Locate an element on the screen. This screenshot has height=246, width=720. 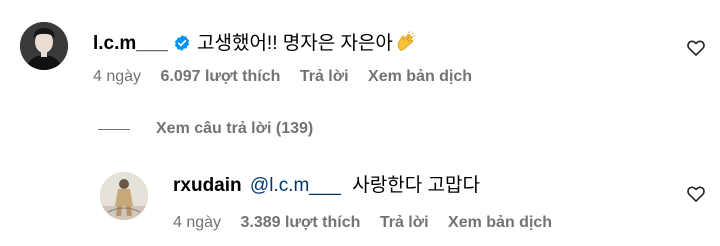
divider is located at coordinates (114, 129).